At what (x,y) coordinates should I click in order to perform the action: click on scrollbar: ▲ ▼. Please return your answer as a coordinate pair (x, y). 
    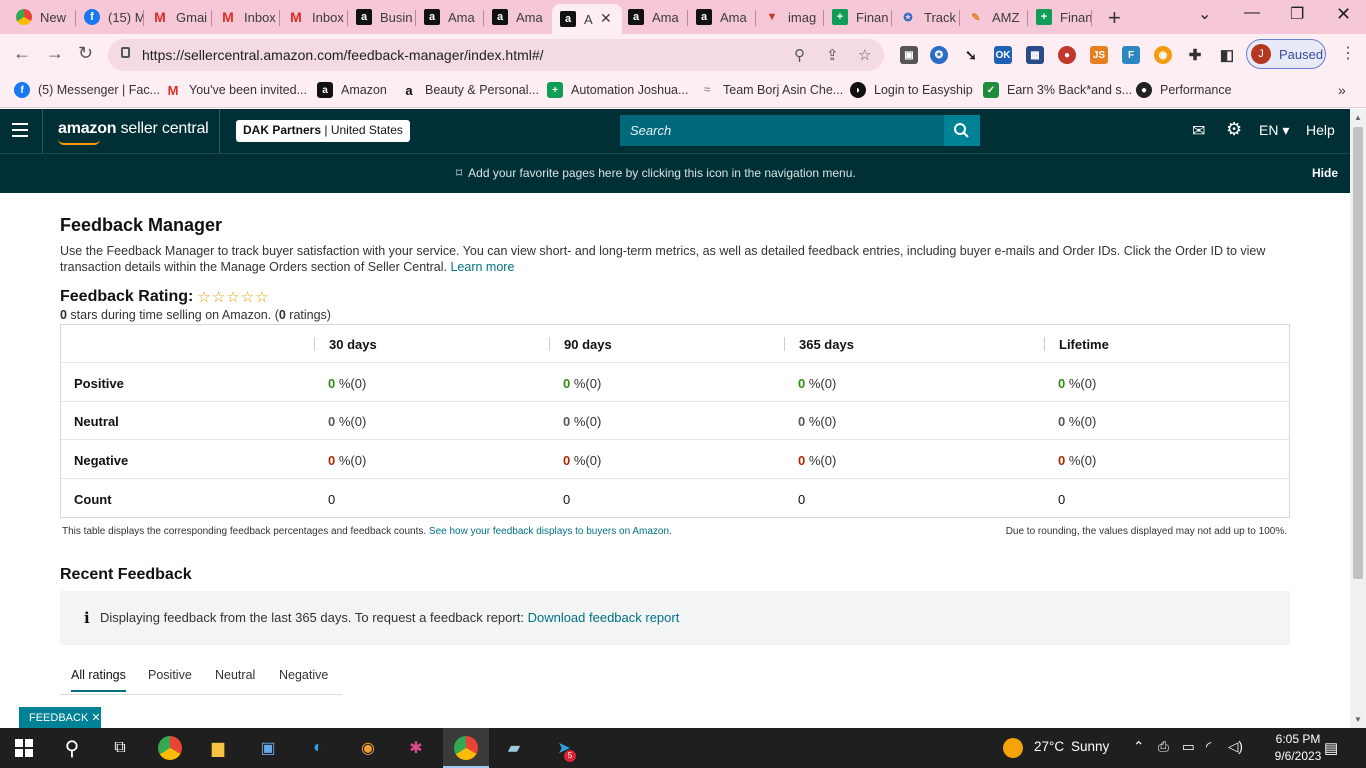
    Looking at the image, I should click on (1358, 418).